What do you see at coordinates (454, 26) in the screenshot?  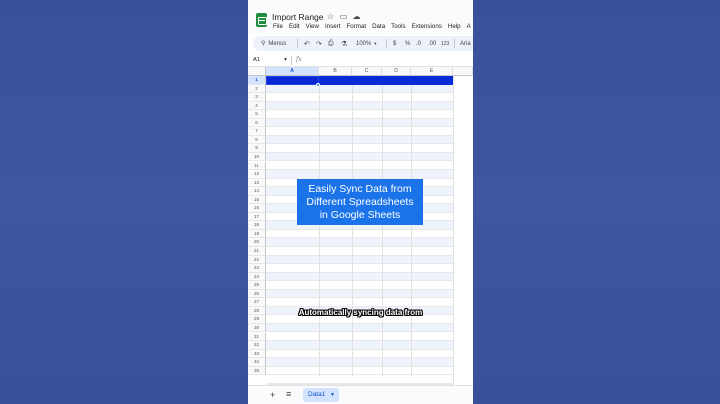 I see `menu-help: Help` at bounding box center [454, 26].